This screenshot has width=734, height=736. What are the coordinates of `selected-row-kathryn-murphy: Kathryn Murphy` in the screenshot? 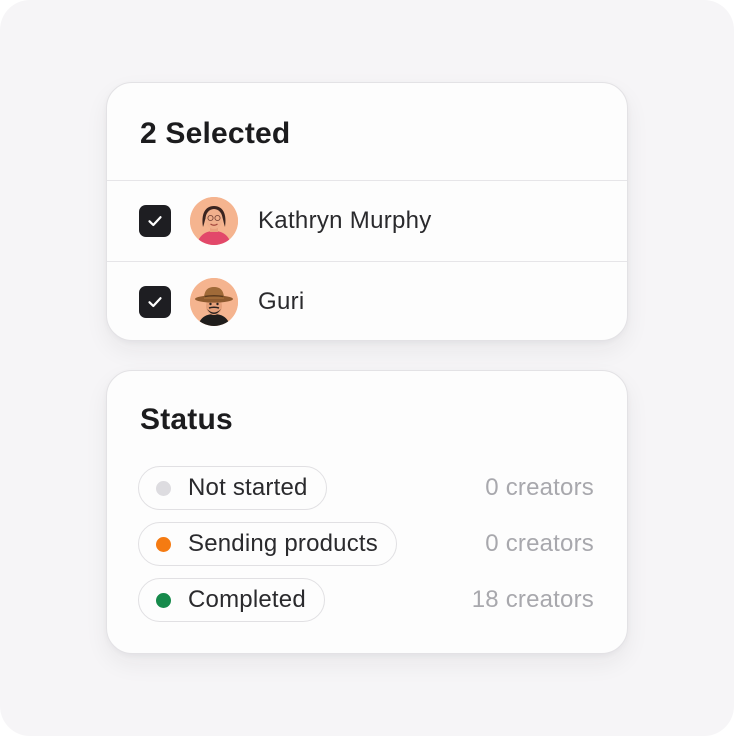 It's located at (367, 221).